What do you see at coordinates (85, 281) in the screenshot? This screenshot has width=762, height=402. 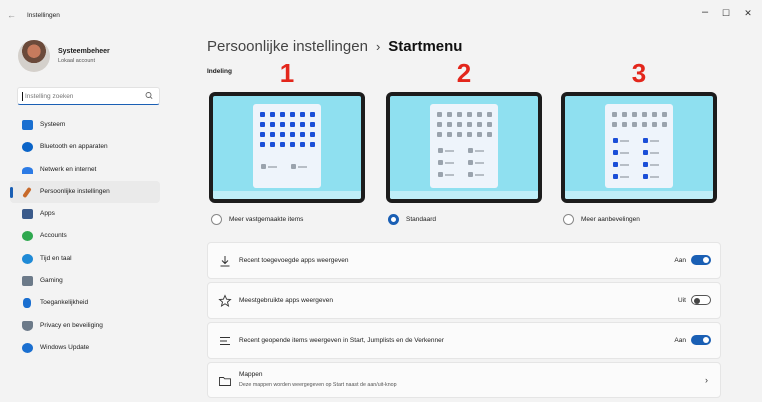 I see `sidebar-item-gaming: Gaming` at bounding box center [85, 281].